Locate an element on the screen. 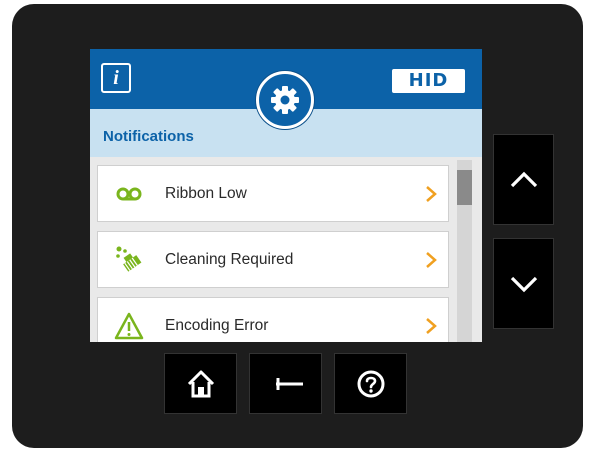 The image size is (589, 451). scrollbar-thumb is located at coordinates (464, 187).